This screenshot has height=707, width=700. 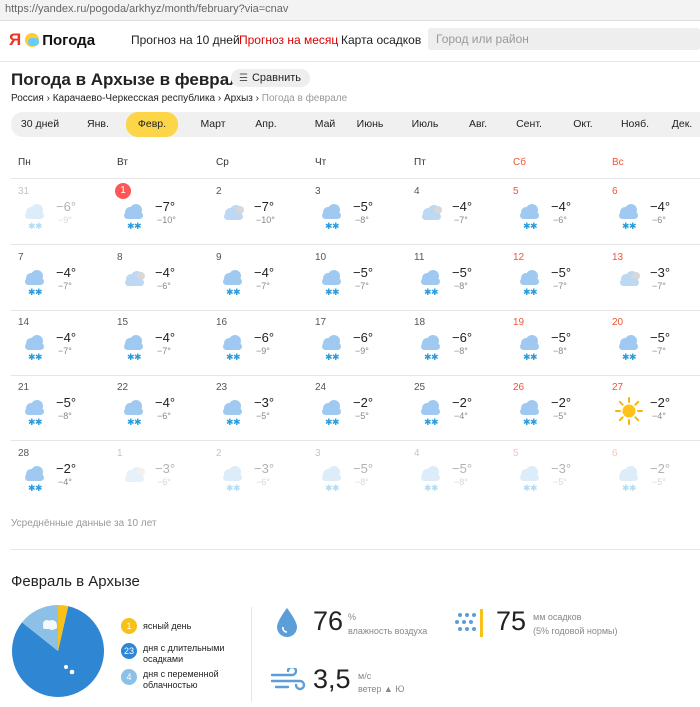 I want to click on night-temp: −5°, so click(x=560, y=482).